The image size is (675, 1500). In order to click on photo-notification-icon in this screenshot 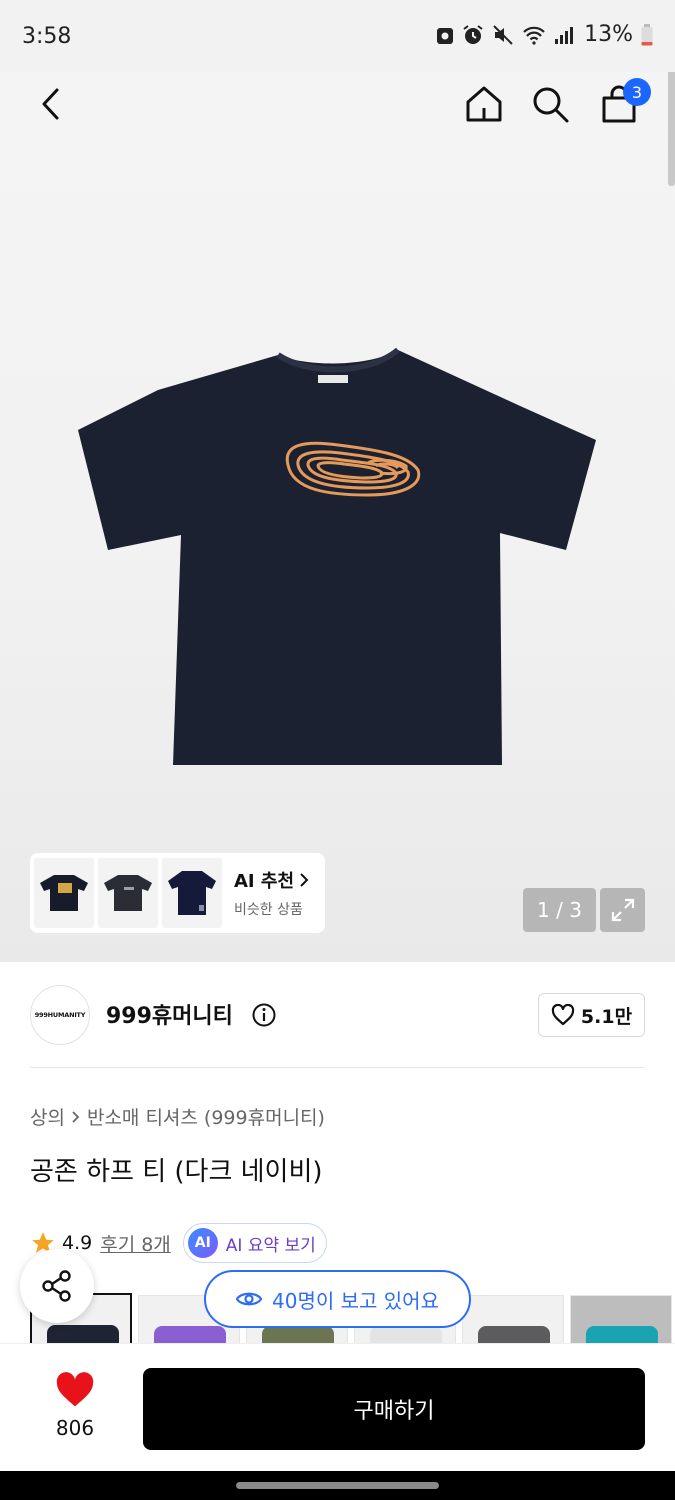, I will do `click(445, 35)`.